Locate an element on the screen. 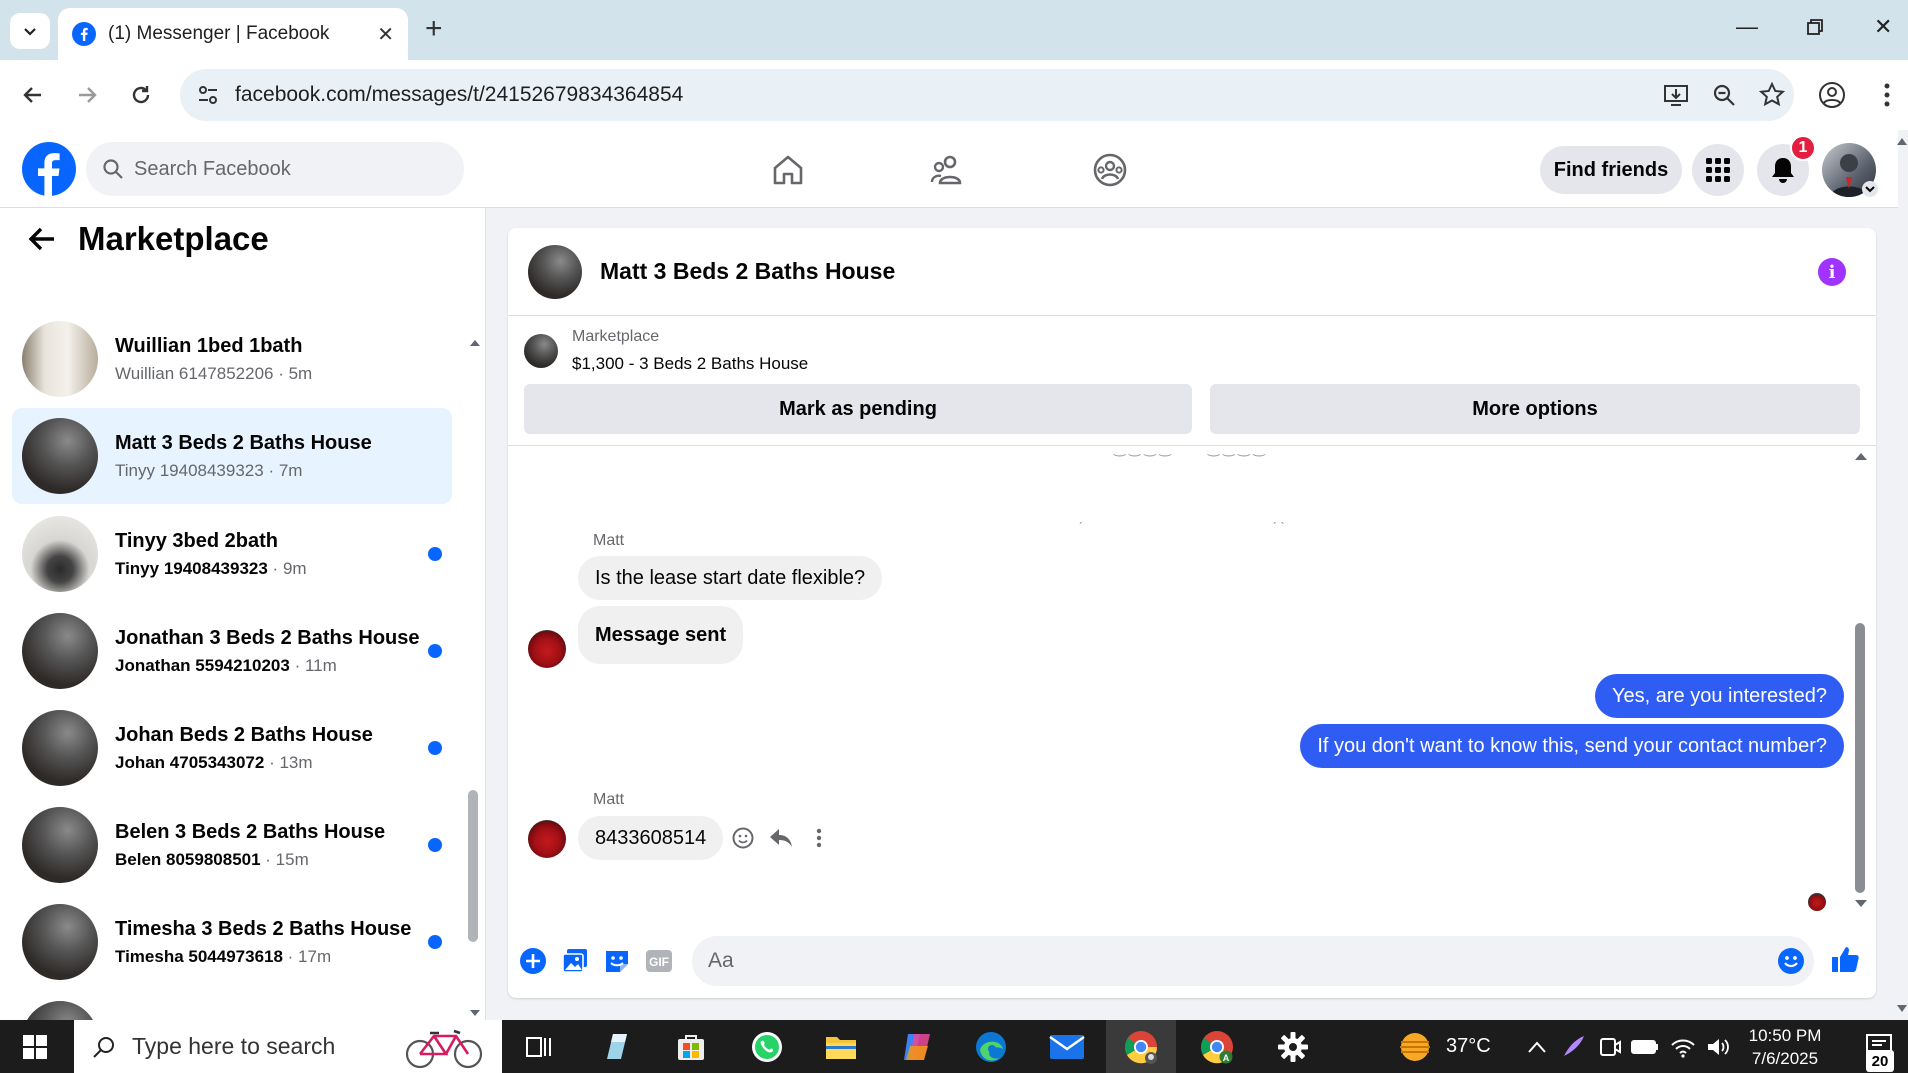  cut-off-content: ˏ is located at coordinates (1080, 516).